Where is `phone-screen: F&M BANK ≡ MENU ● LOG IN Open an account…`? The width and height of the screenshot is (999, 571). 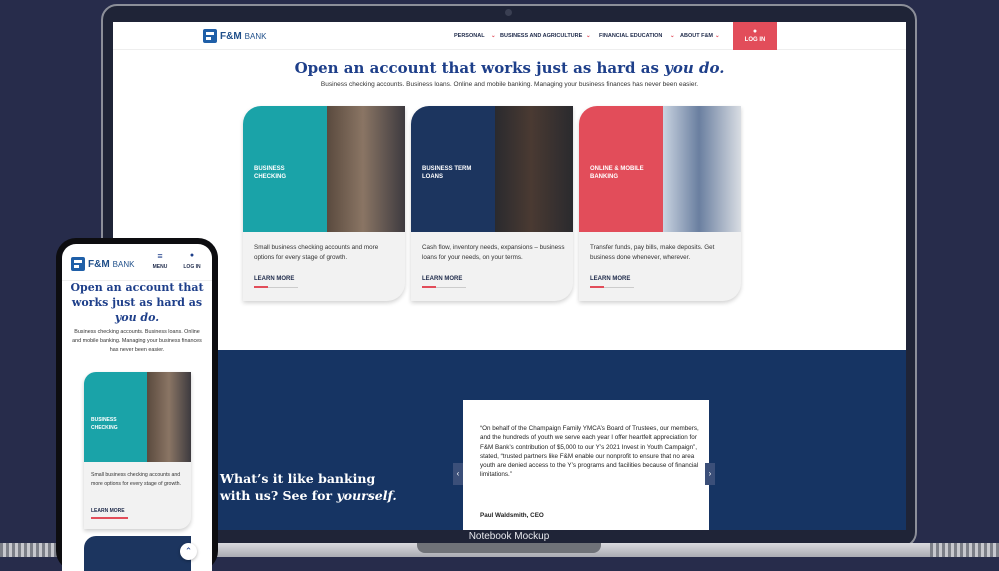 phone-screen: F&M BANK ≡ MENU ● LOG IN Open an account… is located at coordinates (137, 407).